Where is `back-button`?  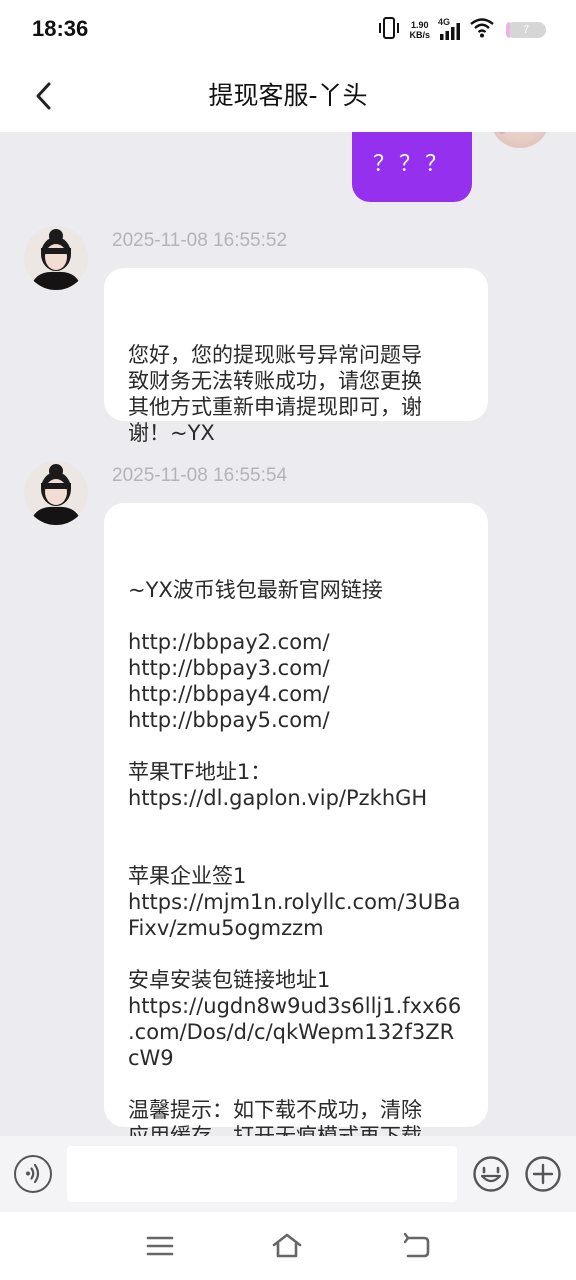
back-button is located at coordinates (44, 96).